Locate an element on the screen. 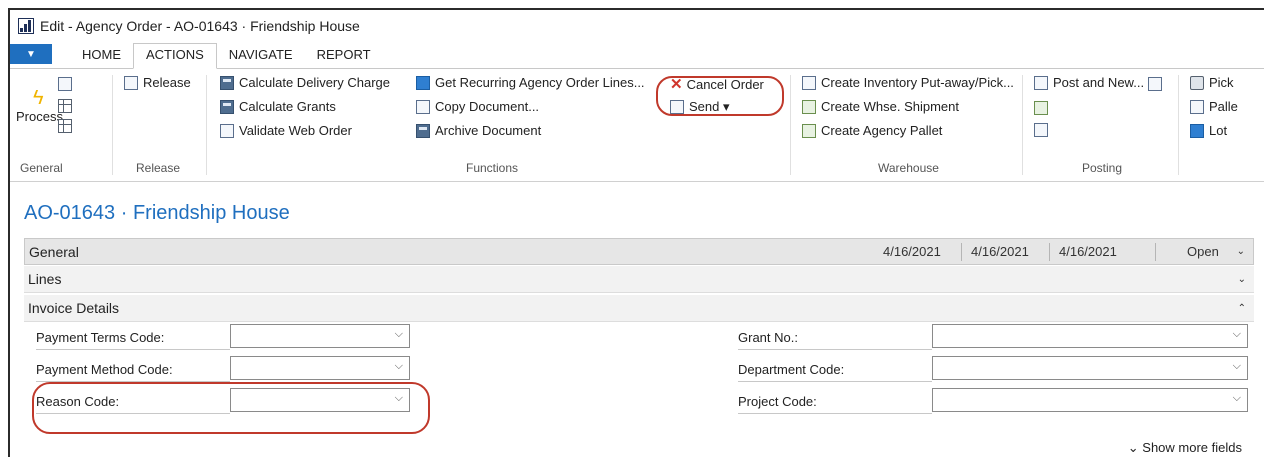 This screenshot has height=457, width=1264. recurring-lines-icon is located at coordinates (423, 82).